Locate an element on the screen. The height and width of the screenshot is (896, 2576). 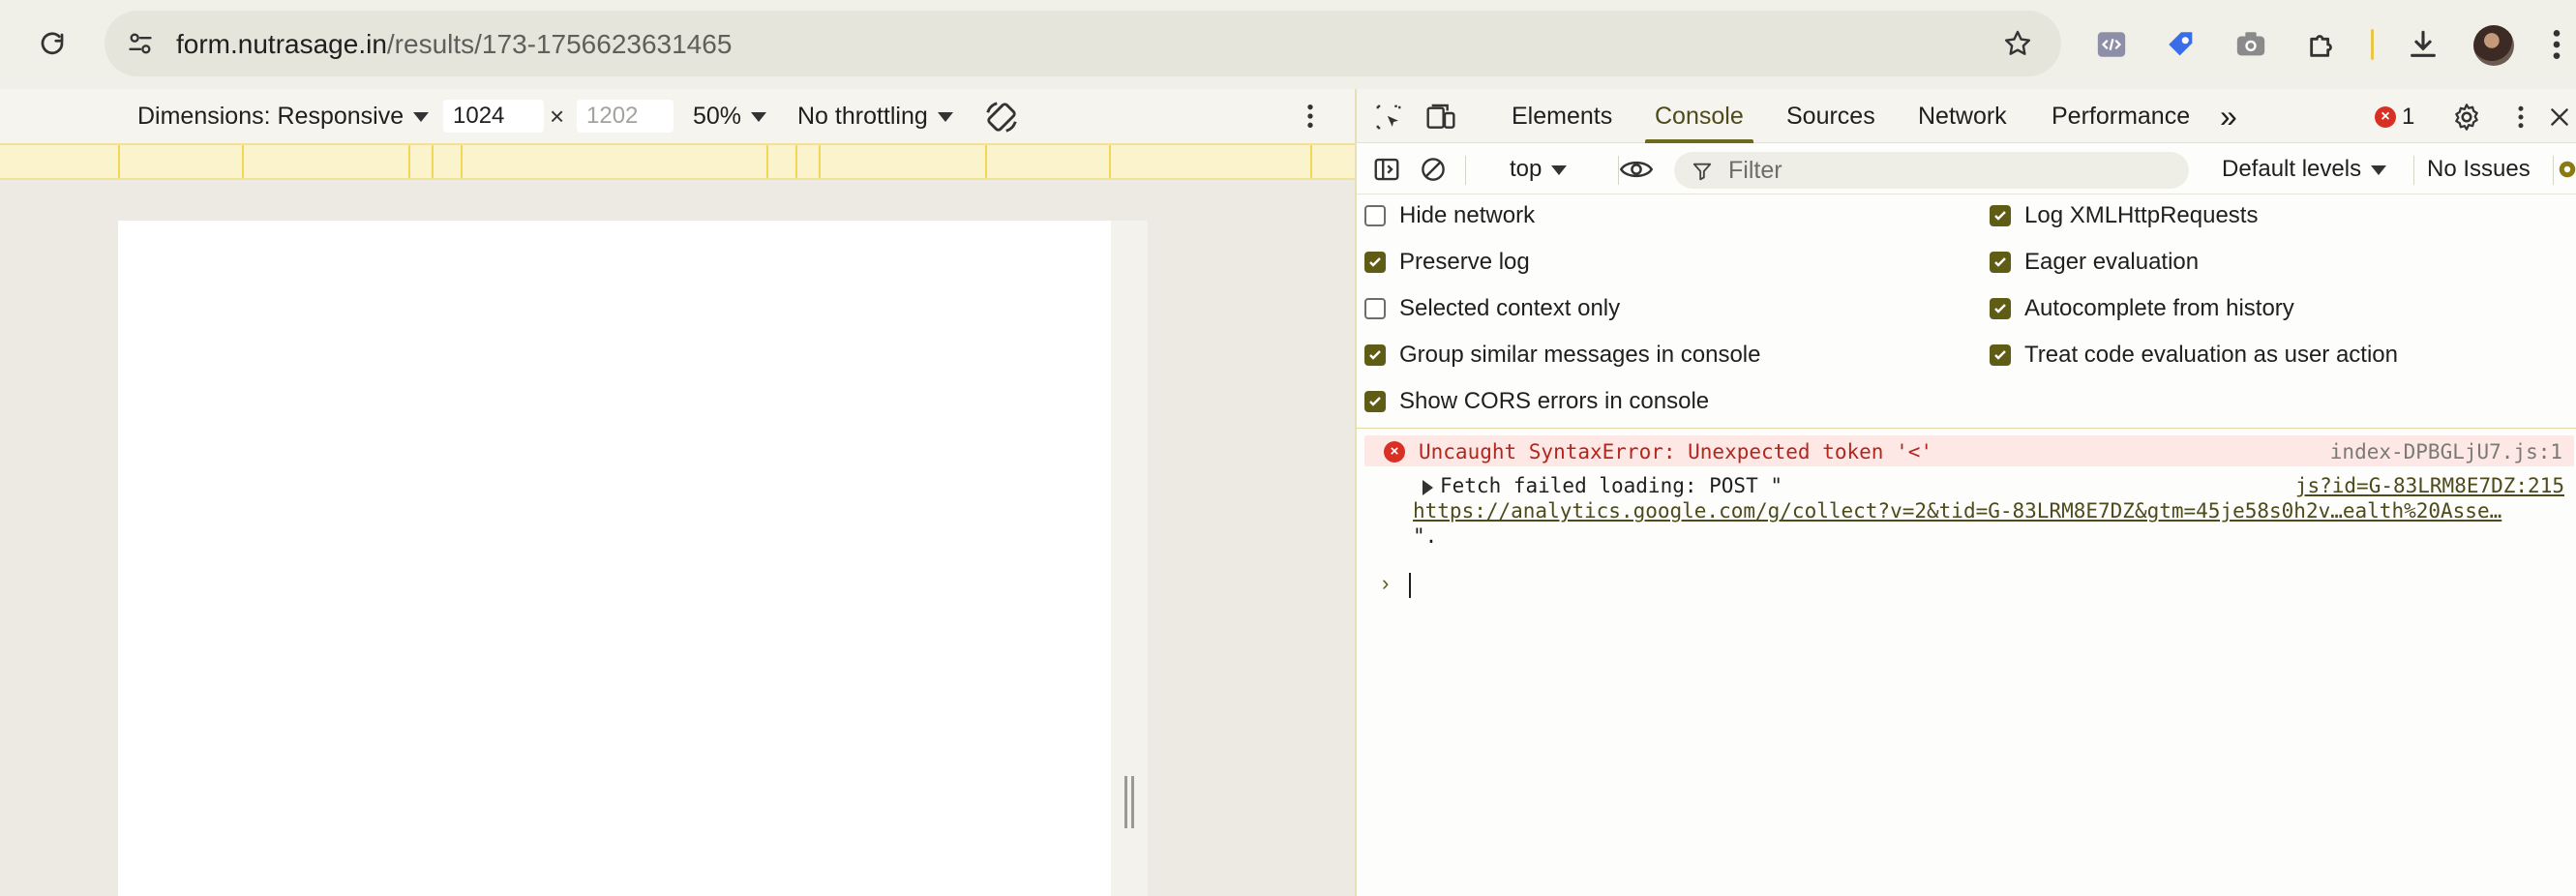
sidebar-toggle-icon is located at coordinates (1386, 169).